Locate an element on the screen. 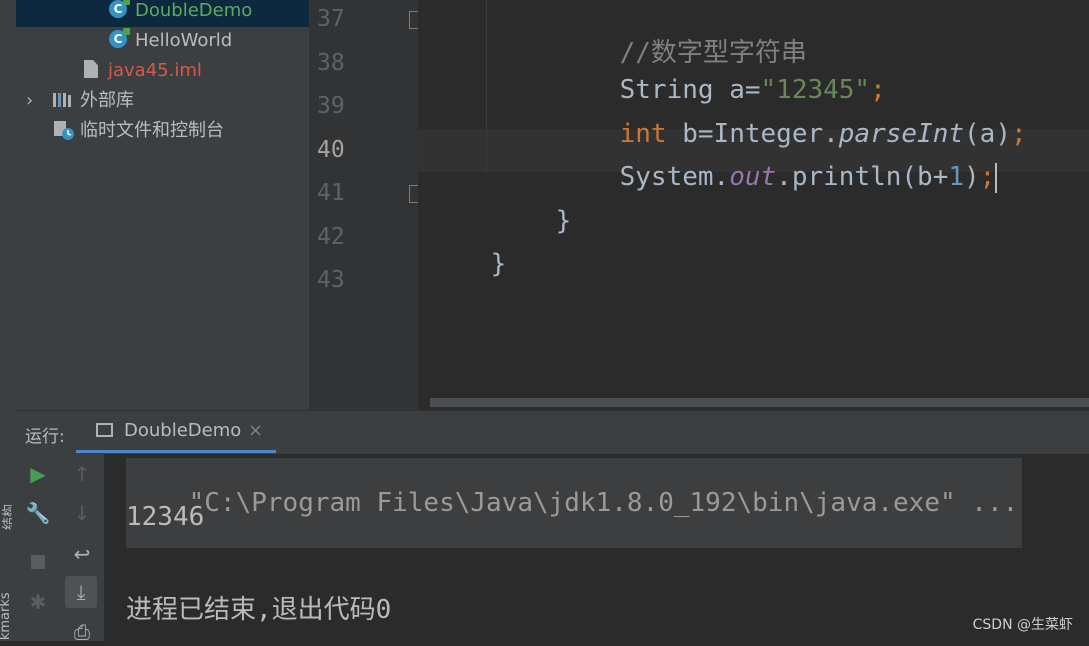  bookmarks-tab-label: Bookmarks is located at coordinates (6, 616).